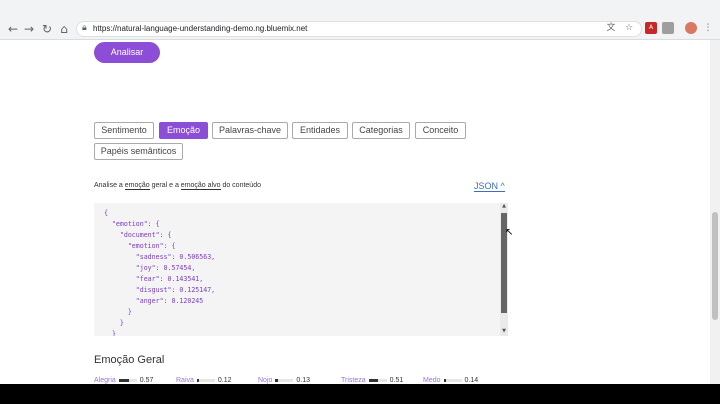 Image resolution: width=720 pixels, height=404 pixels. What do you see at coordinates (715, 266) in the screenshot?
I see `page-scrollbar-thumb` at bounding box center [715, 266].